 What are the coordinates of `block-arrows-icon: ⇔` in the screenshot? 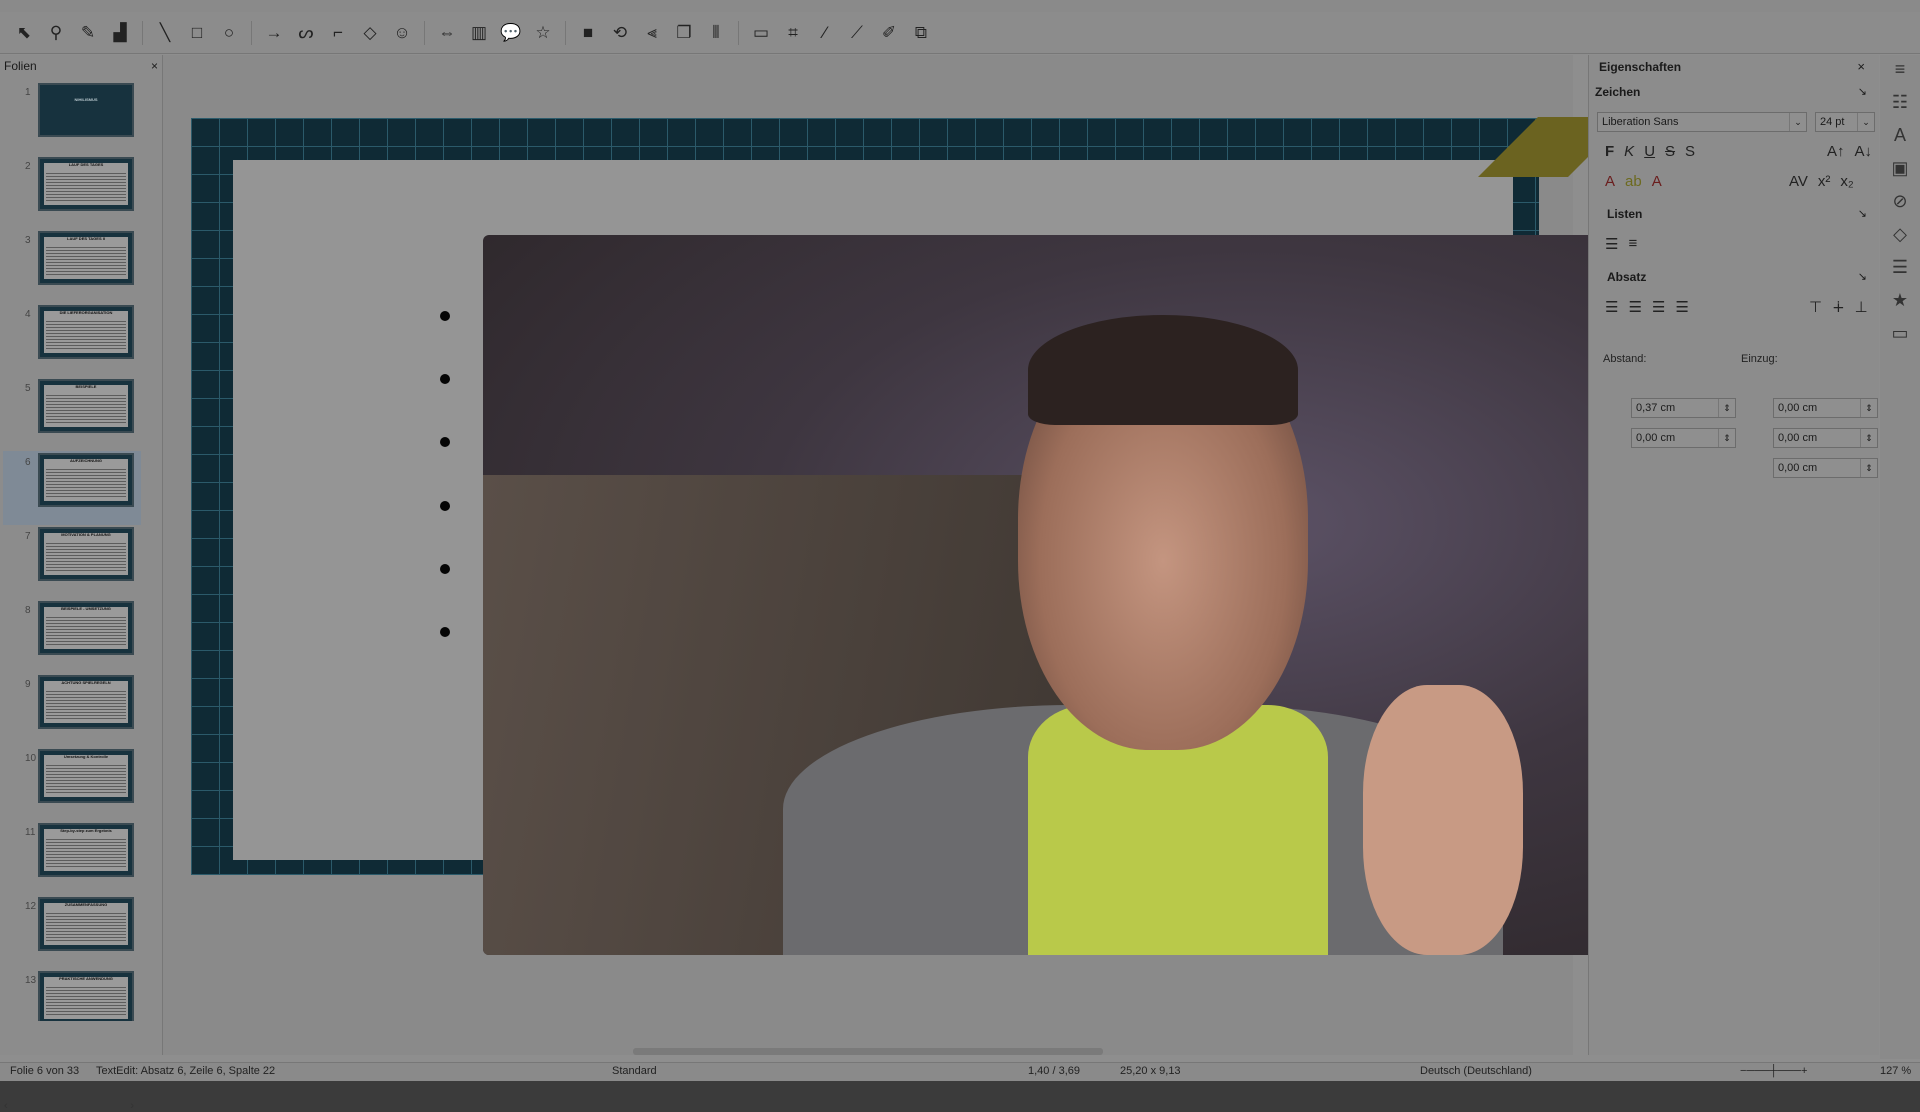 It's located at (447, 33).